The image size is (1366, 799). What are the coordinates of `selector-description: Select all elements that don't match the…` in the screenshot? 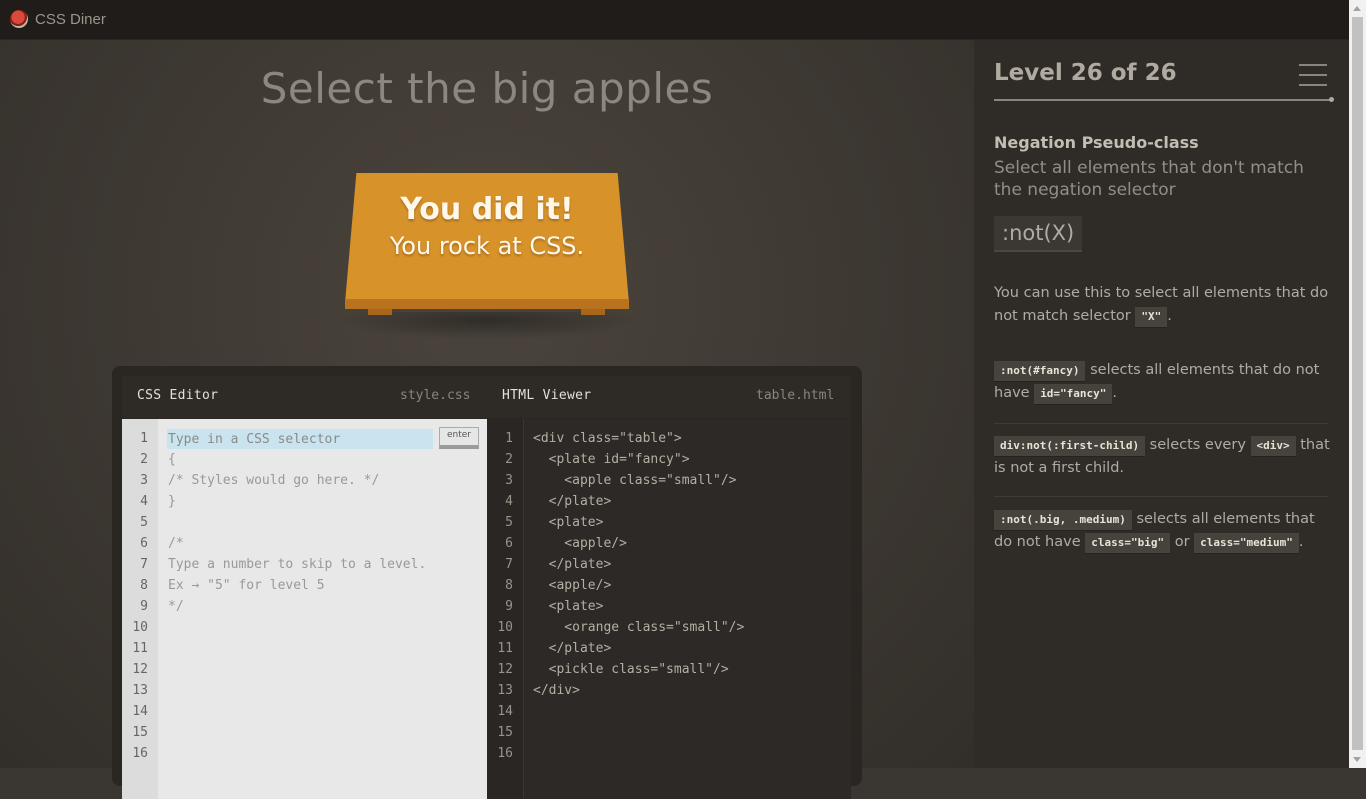 It's located at (1149, 179).